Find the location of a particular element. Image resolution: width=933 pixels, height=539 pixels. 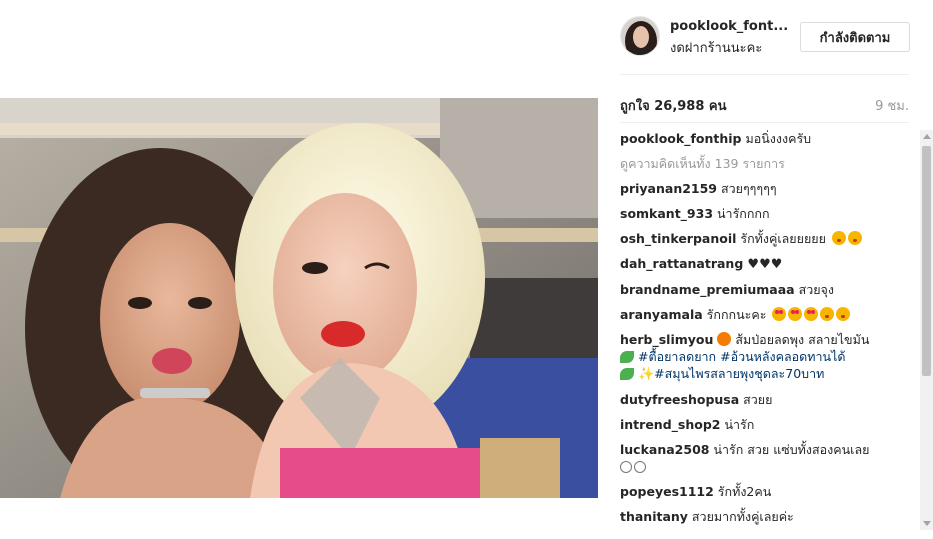

comment-item: brandname_premiumaaa สวยจุง is located at coordinates (767, 289).